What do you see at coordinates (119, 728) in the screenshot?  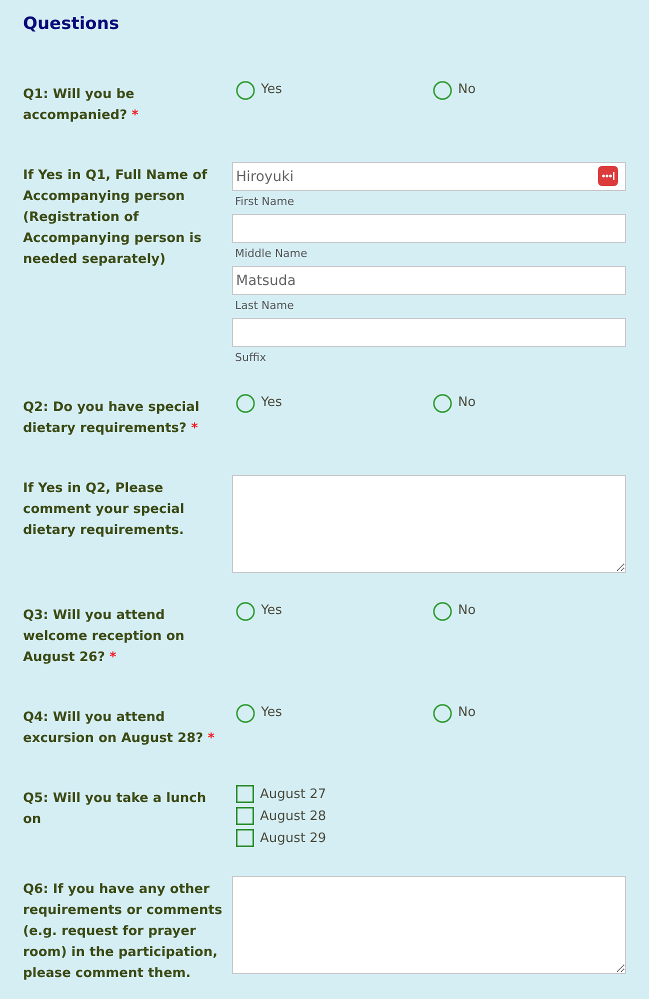 I see `question-label: Q4: Will you attend excursion on August 28? *` at bounding box center [119, 728].